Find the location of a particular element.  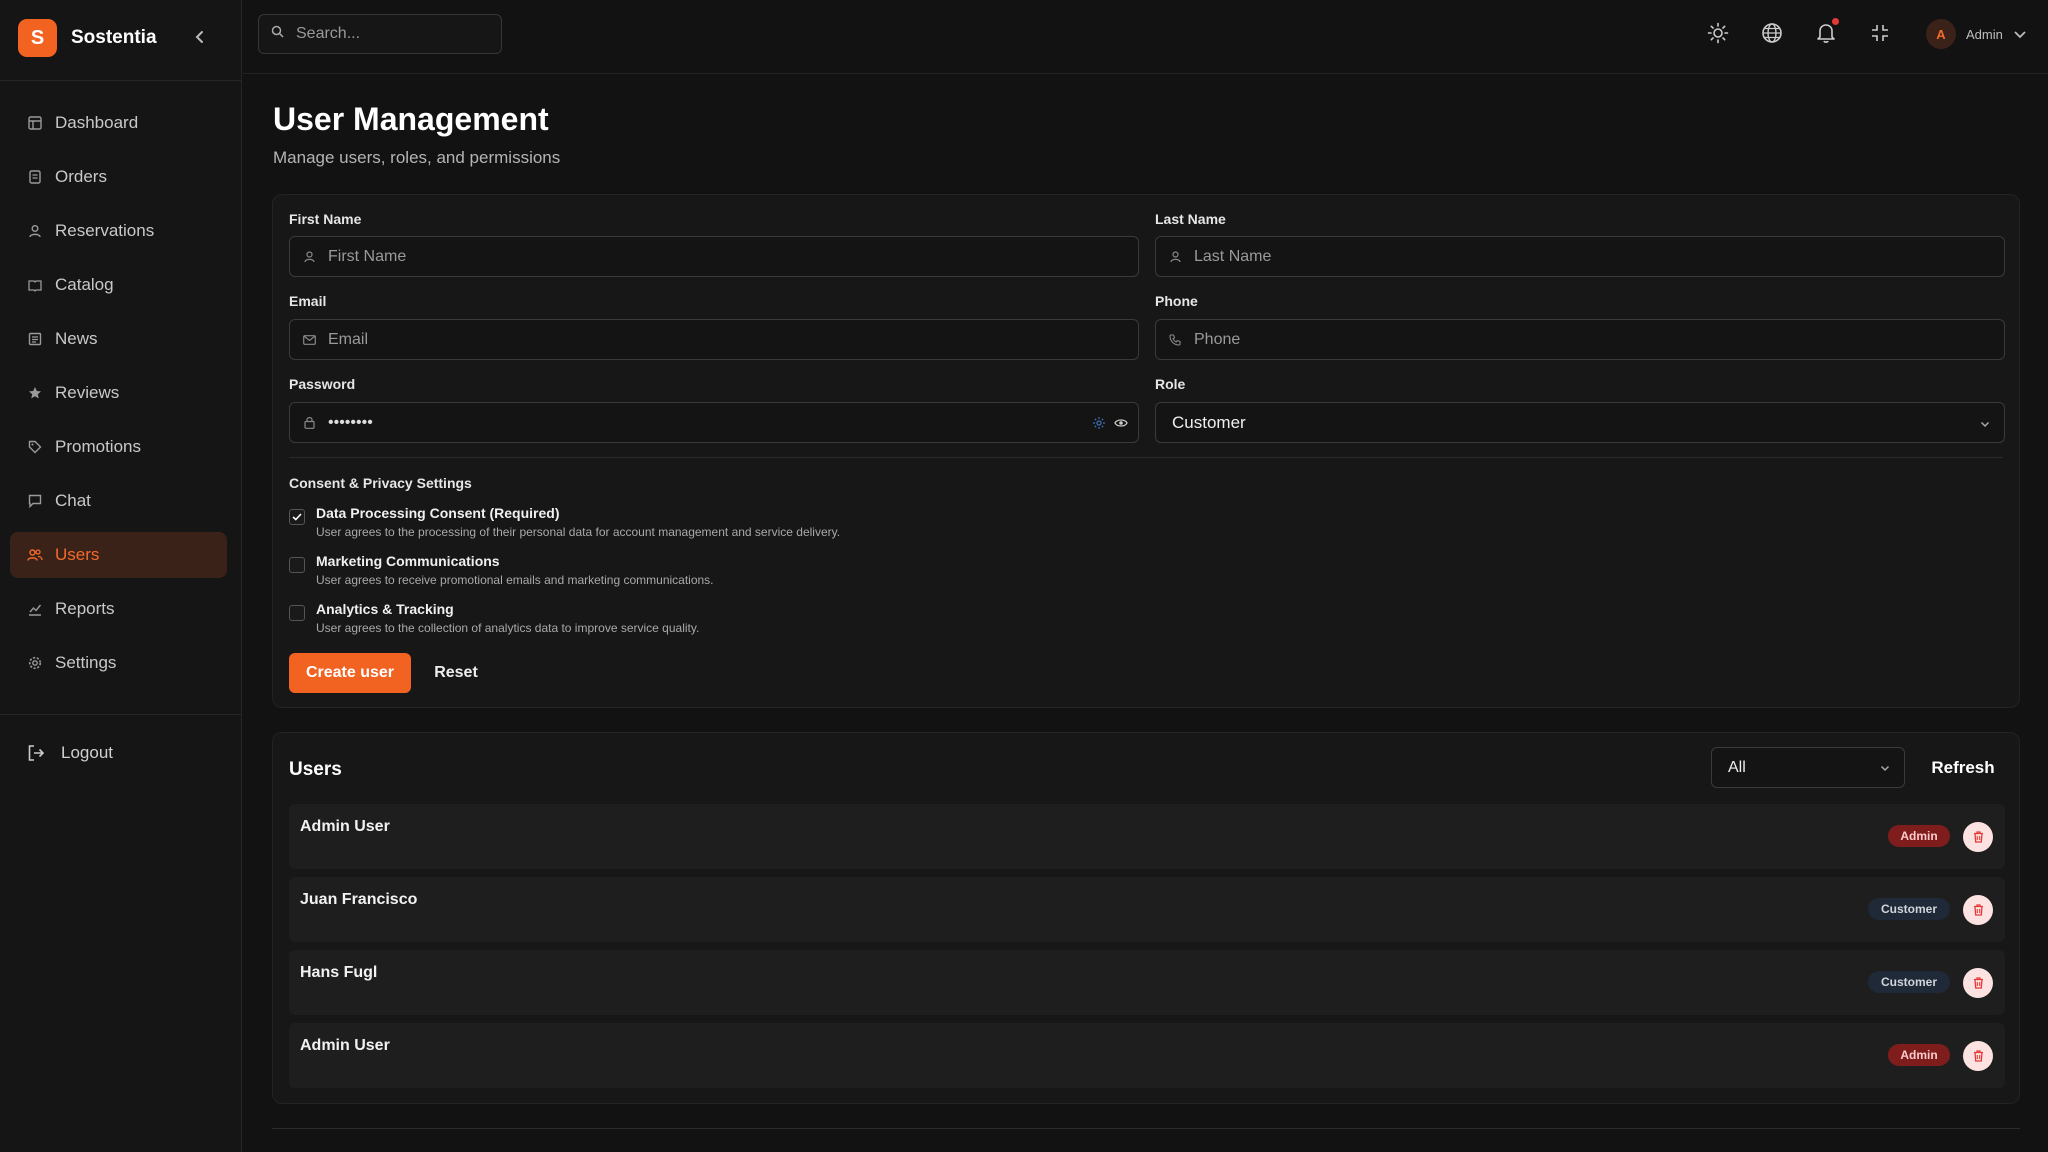

sidebar-item-label: Users is located at coordinates (77, 554).